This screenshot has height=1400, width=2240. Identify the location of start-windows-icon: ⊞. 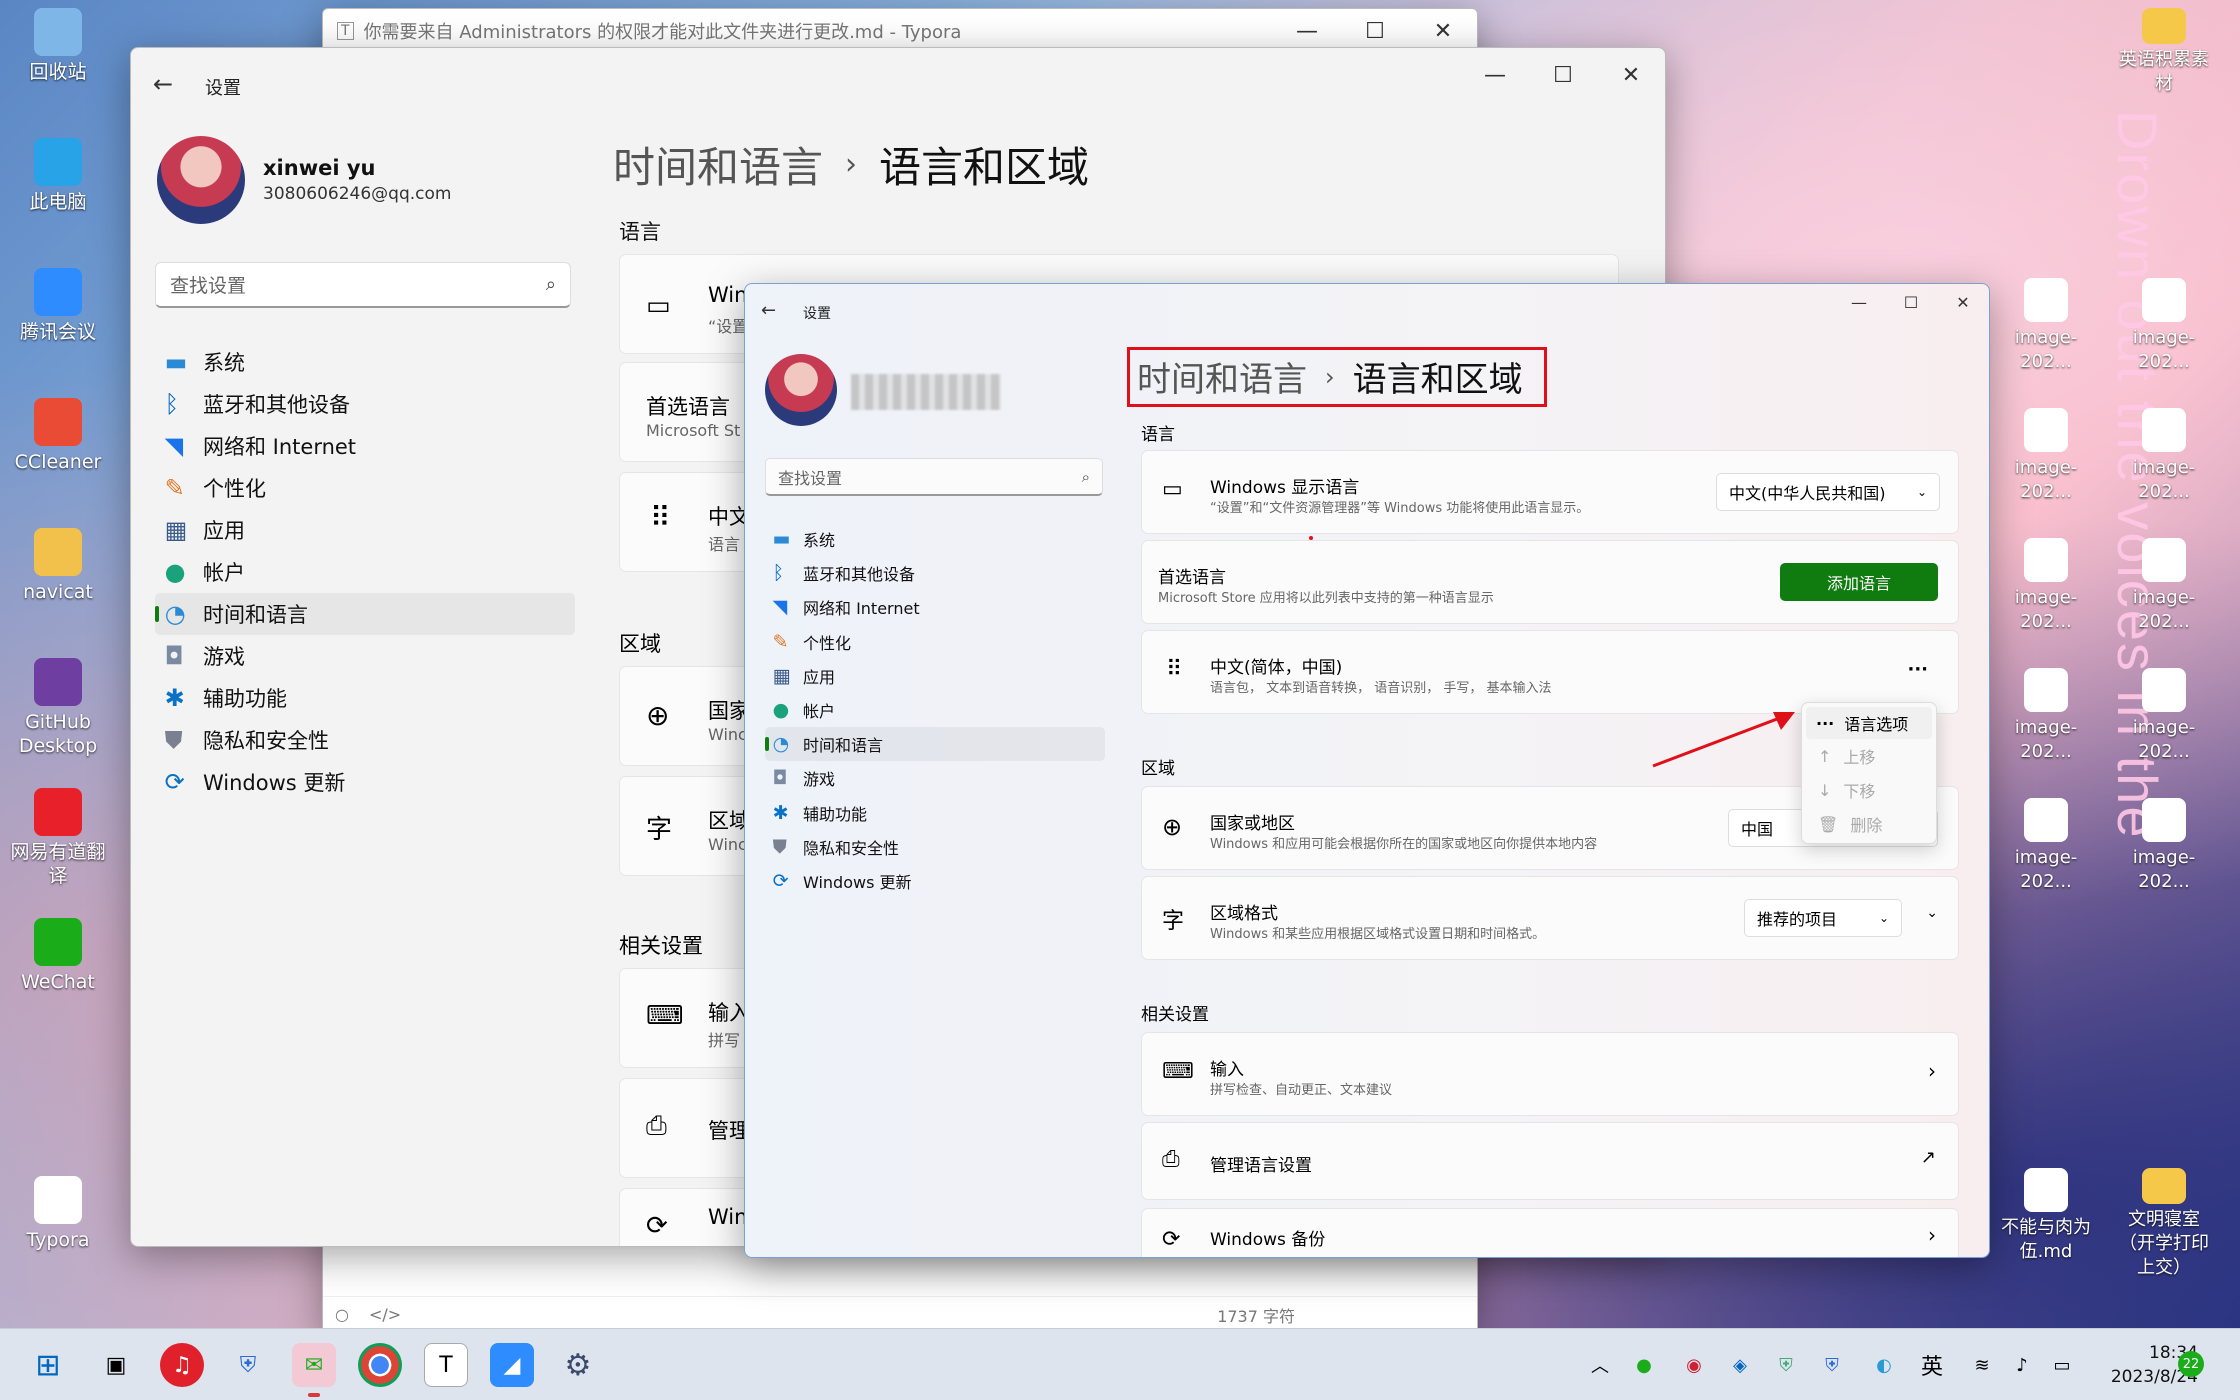
(48, 1365).